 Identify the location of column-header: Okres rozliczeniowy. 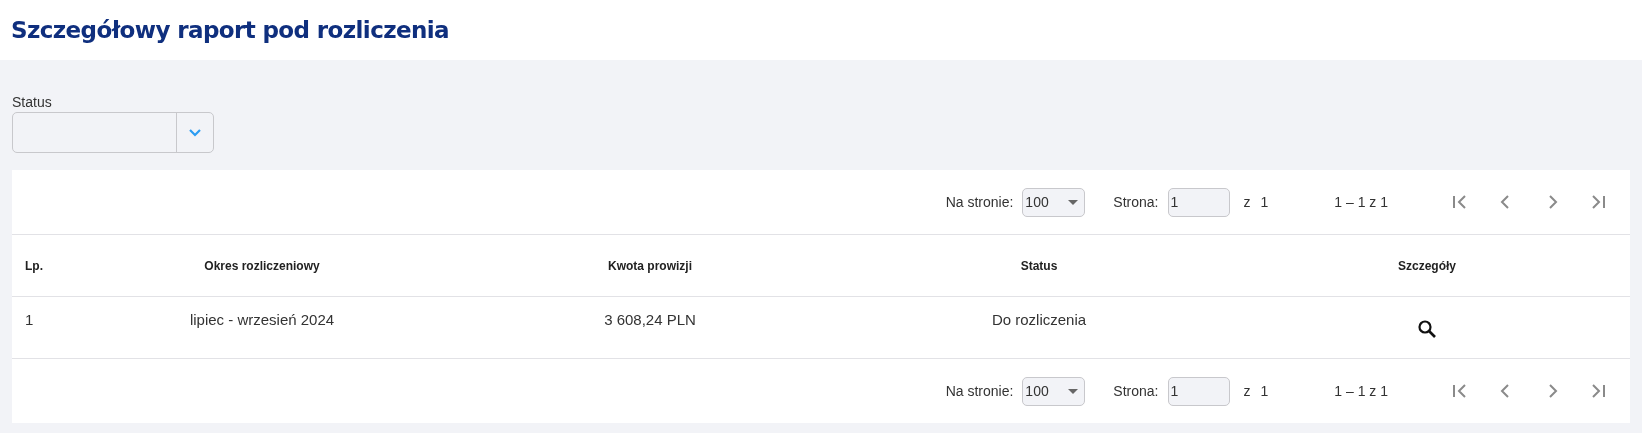
(262, 265).